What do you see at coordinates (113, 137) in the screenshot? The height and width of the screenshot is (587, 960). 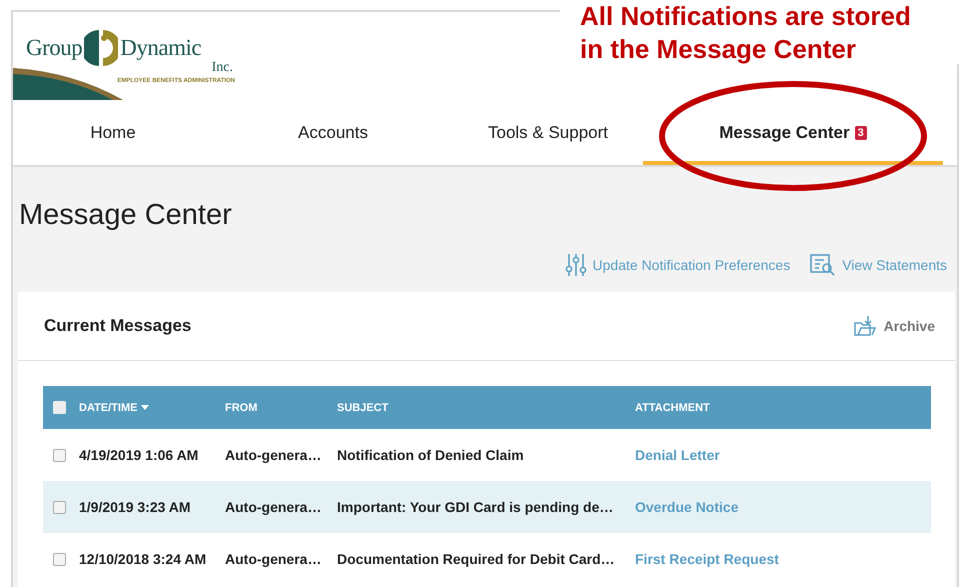 I see `nav-tab: Home` at bounding box center [113, 137].